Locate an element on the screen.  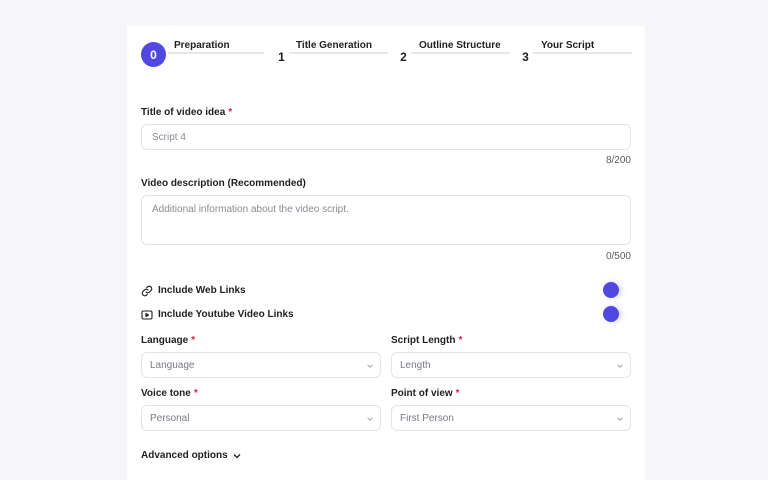
step-number: 2 is located at coordinates (403, 56).